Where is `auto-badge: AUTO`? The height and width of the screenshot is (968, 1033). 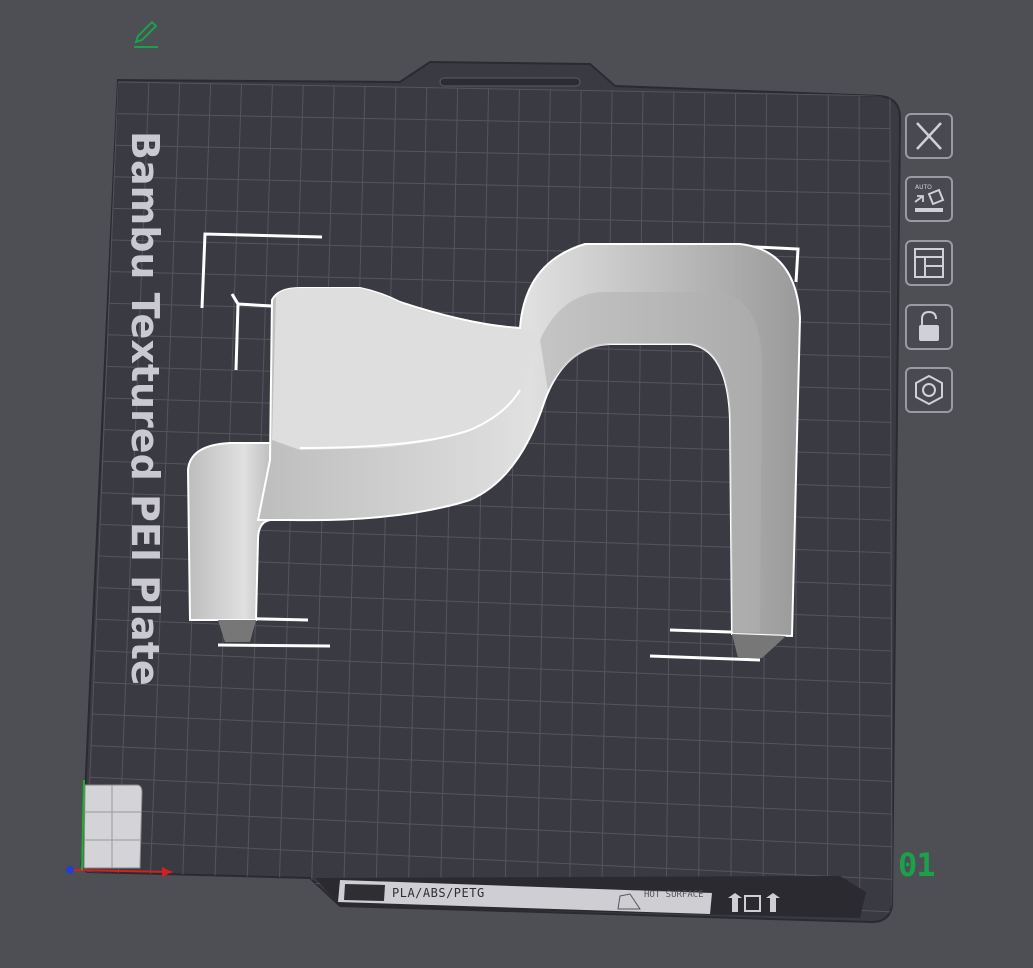 auto-badge: AUTO is located at coordinates (923, 187).